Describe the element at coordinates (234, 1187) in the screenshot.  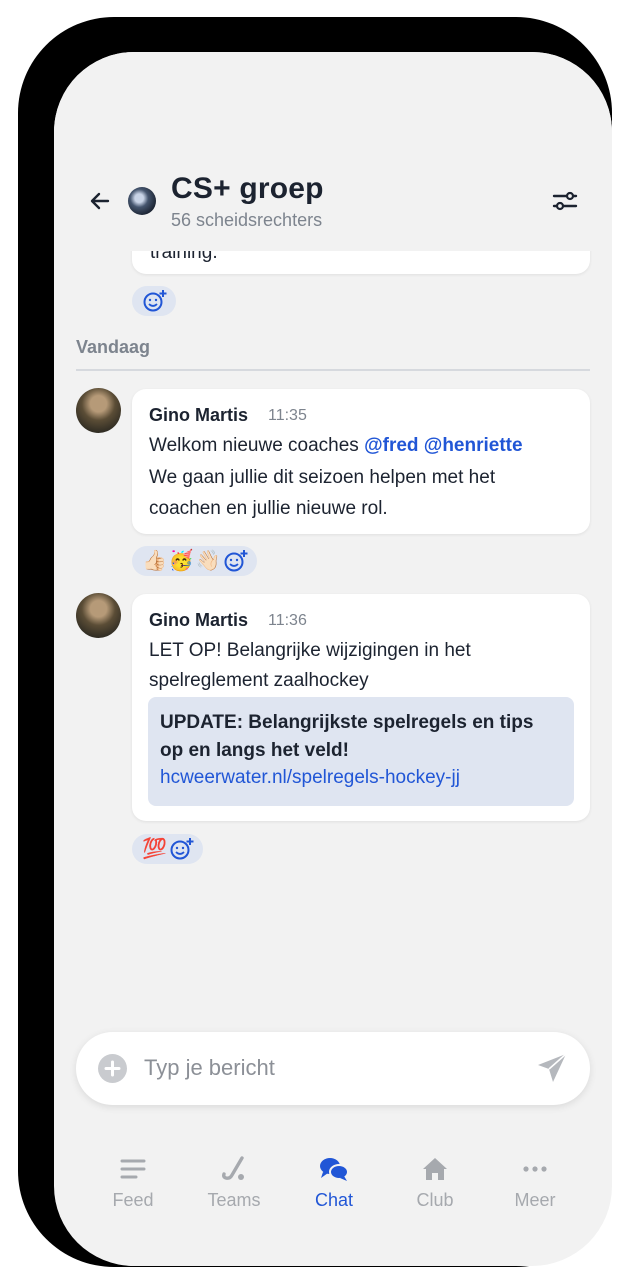
I see `tab-teams: Teams` at that location.